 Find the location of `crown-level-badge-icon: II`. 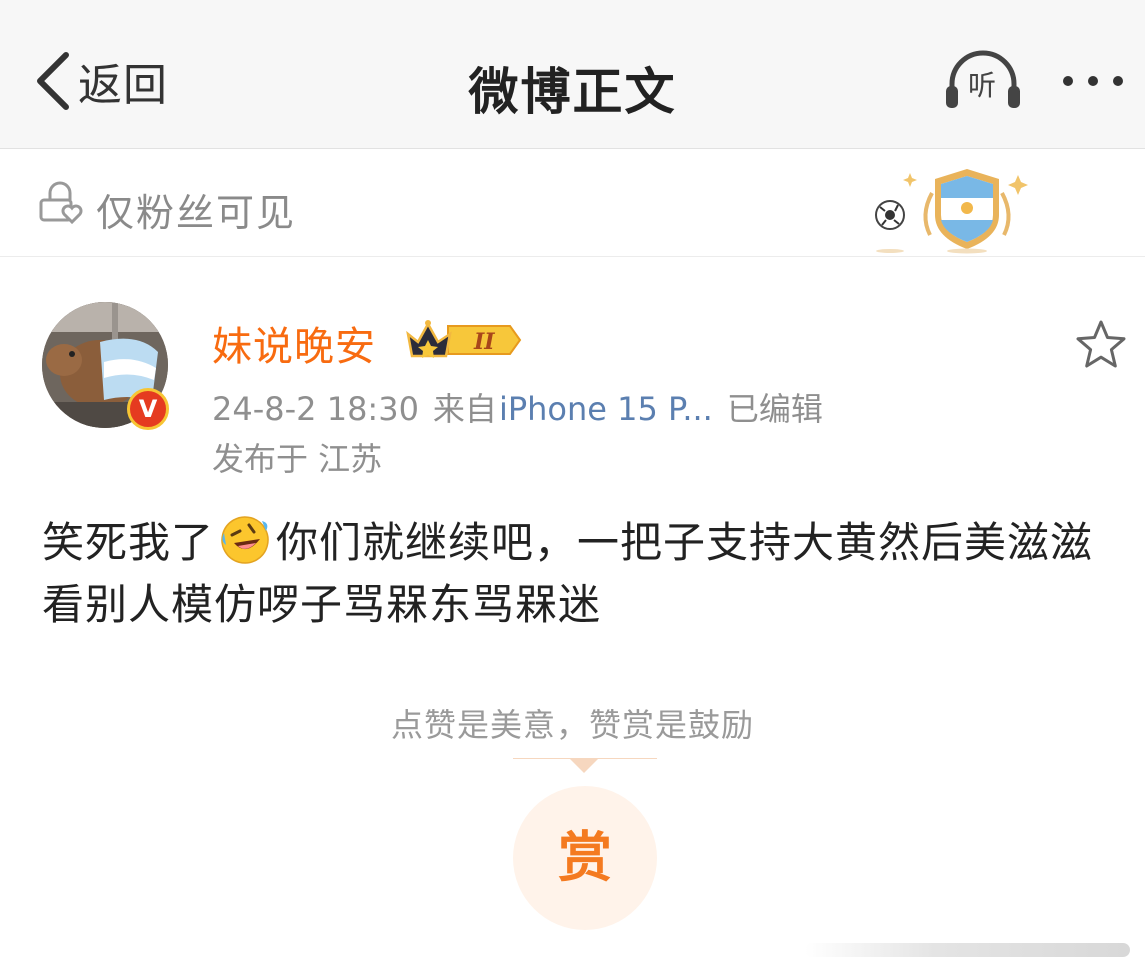

crown-level-badge-icon: II is located at coordinates (464, 340).